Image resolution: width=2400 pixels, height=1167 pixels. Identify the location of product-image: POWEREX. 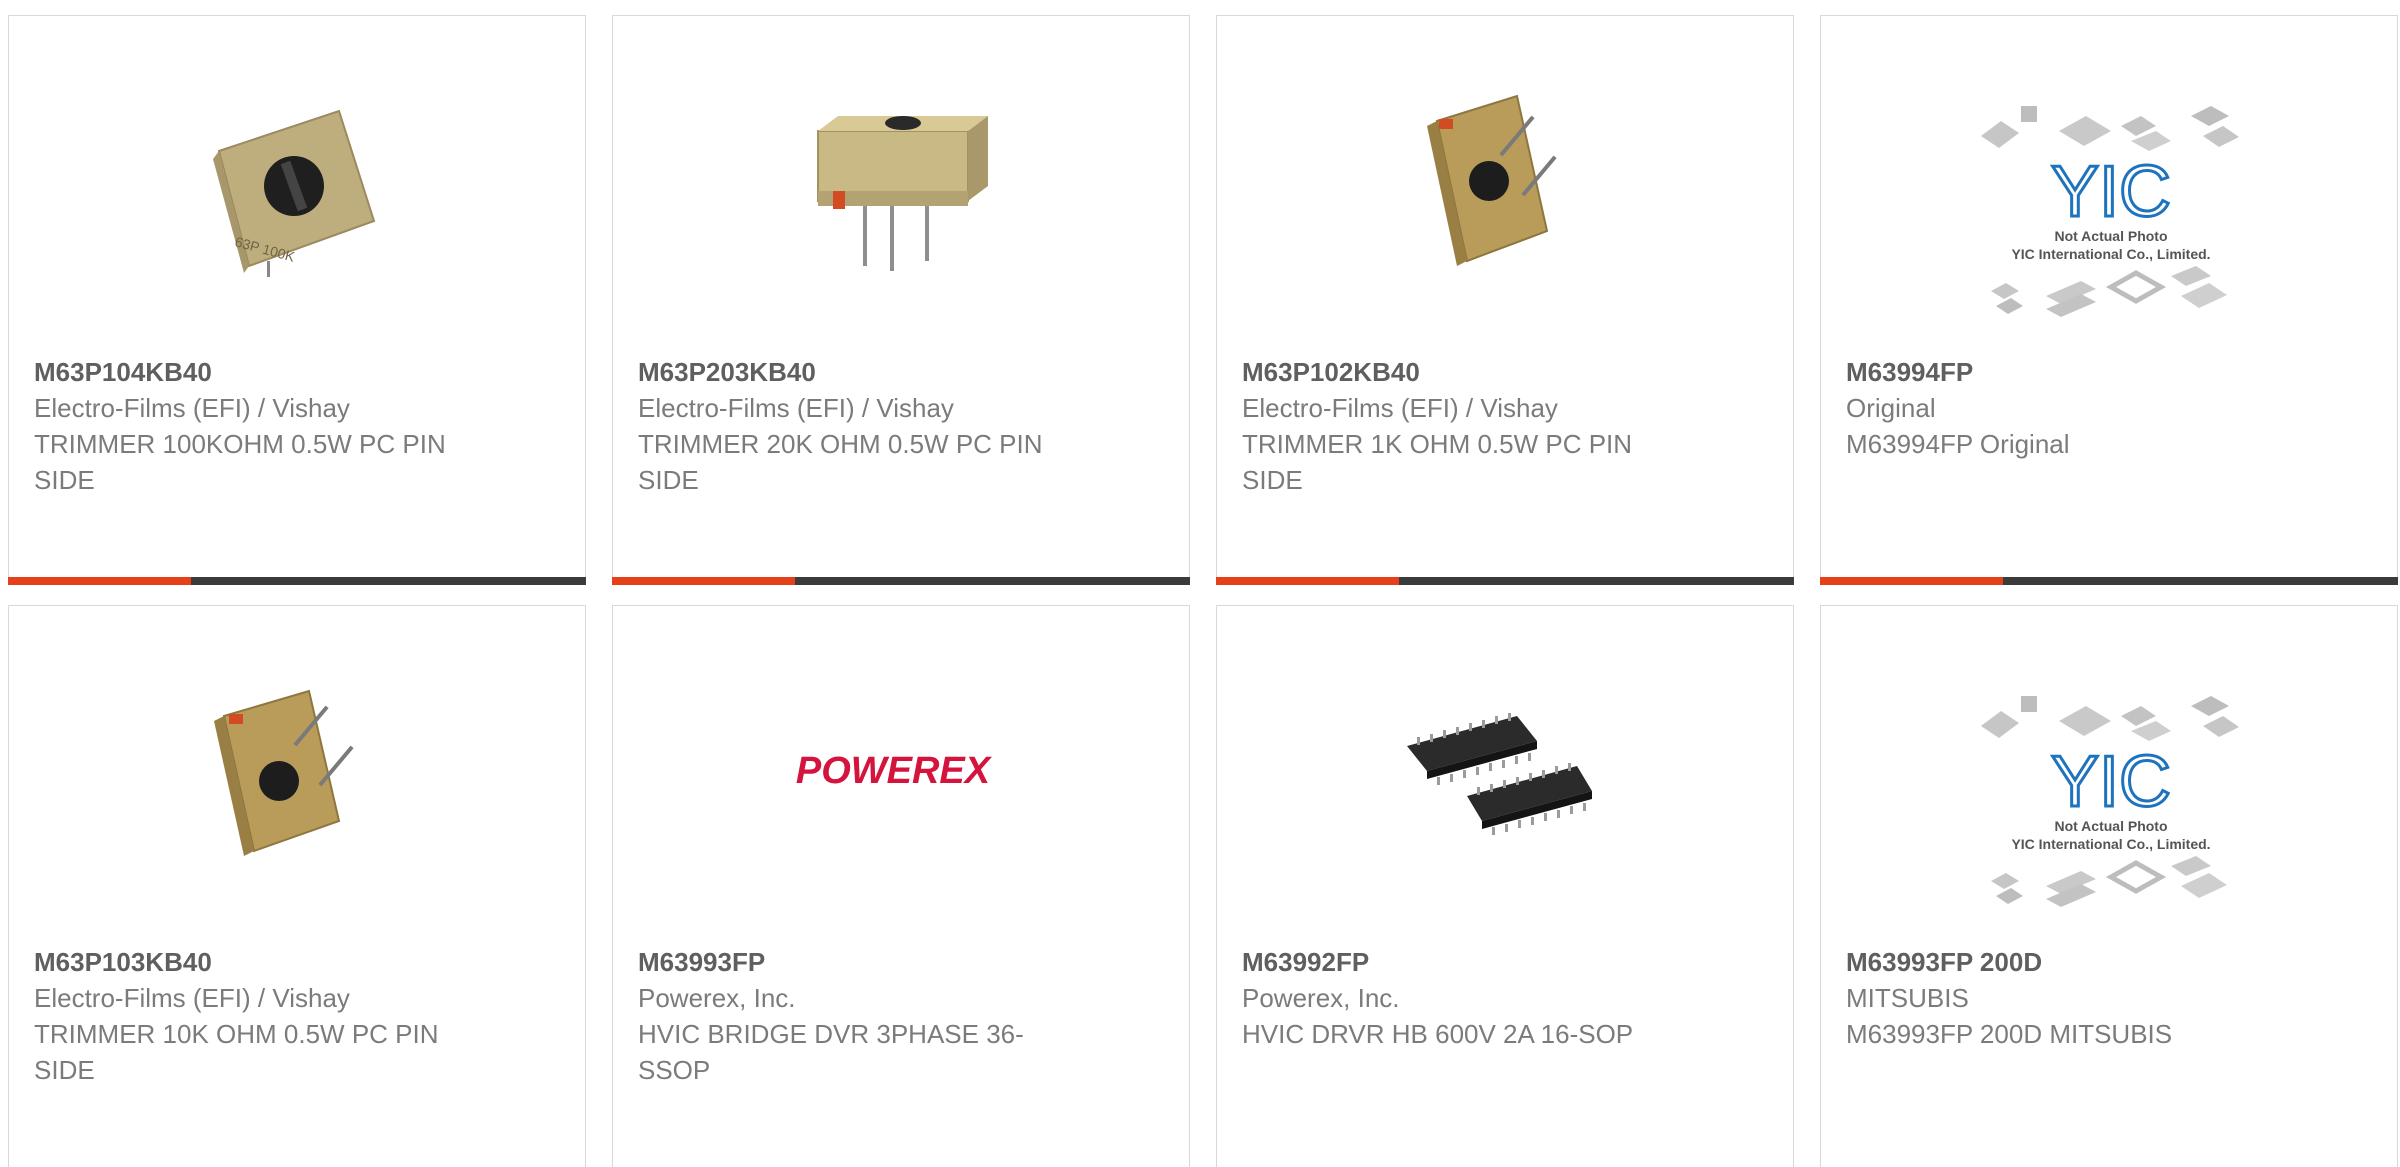
(893, 771).